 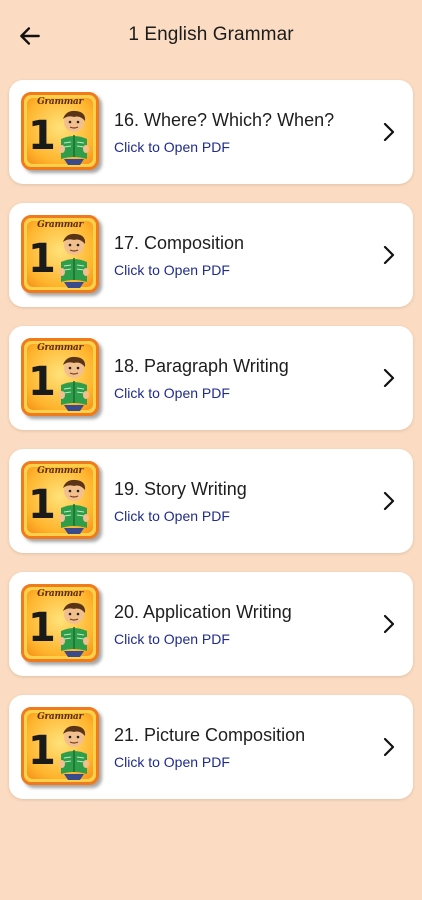 I want to click on item-title: 21. Picture Composition, so click(x=210, y=735).